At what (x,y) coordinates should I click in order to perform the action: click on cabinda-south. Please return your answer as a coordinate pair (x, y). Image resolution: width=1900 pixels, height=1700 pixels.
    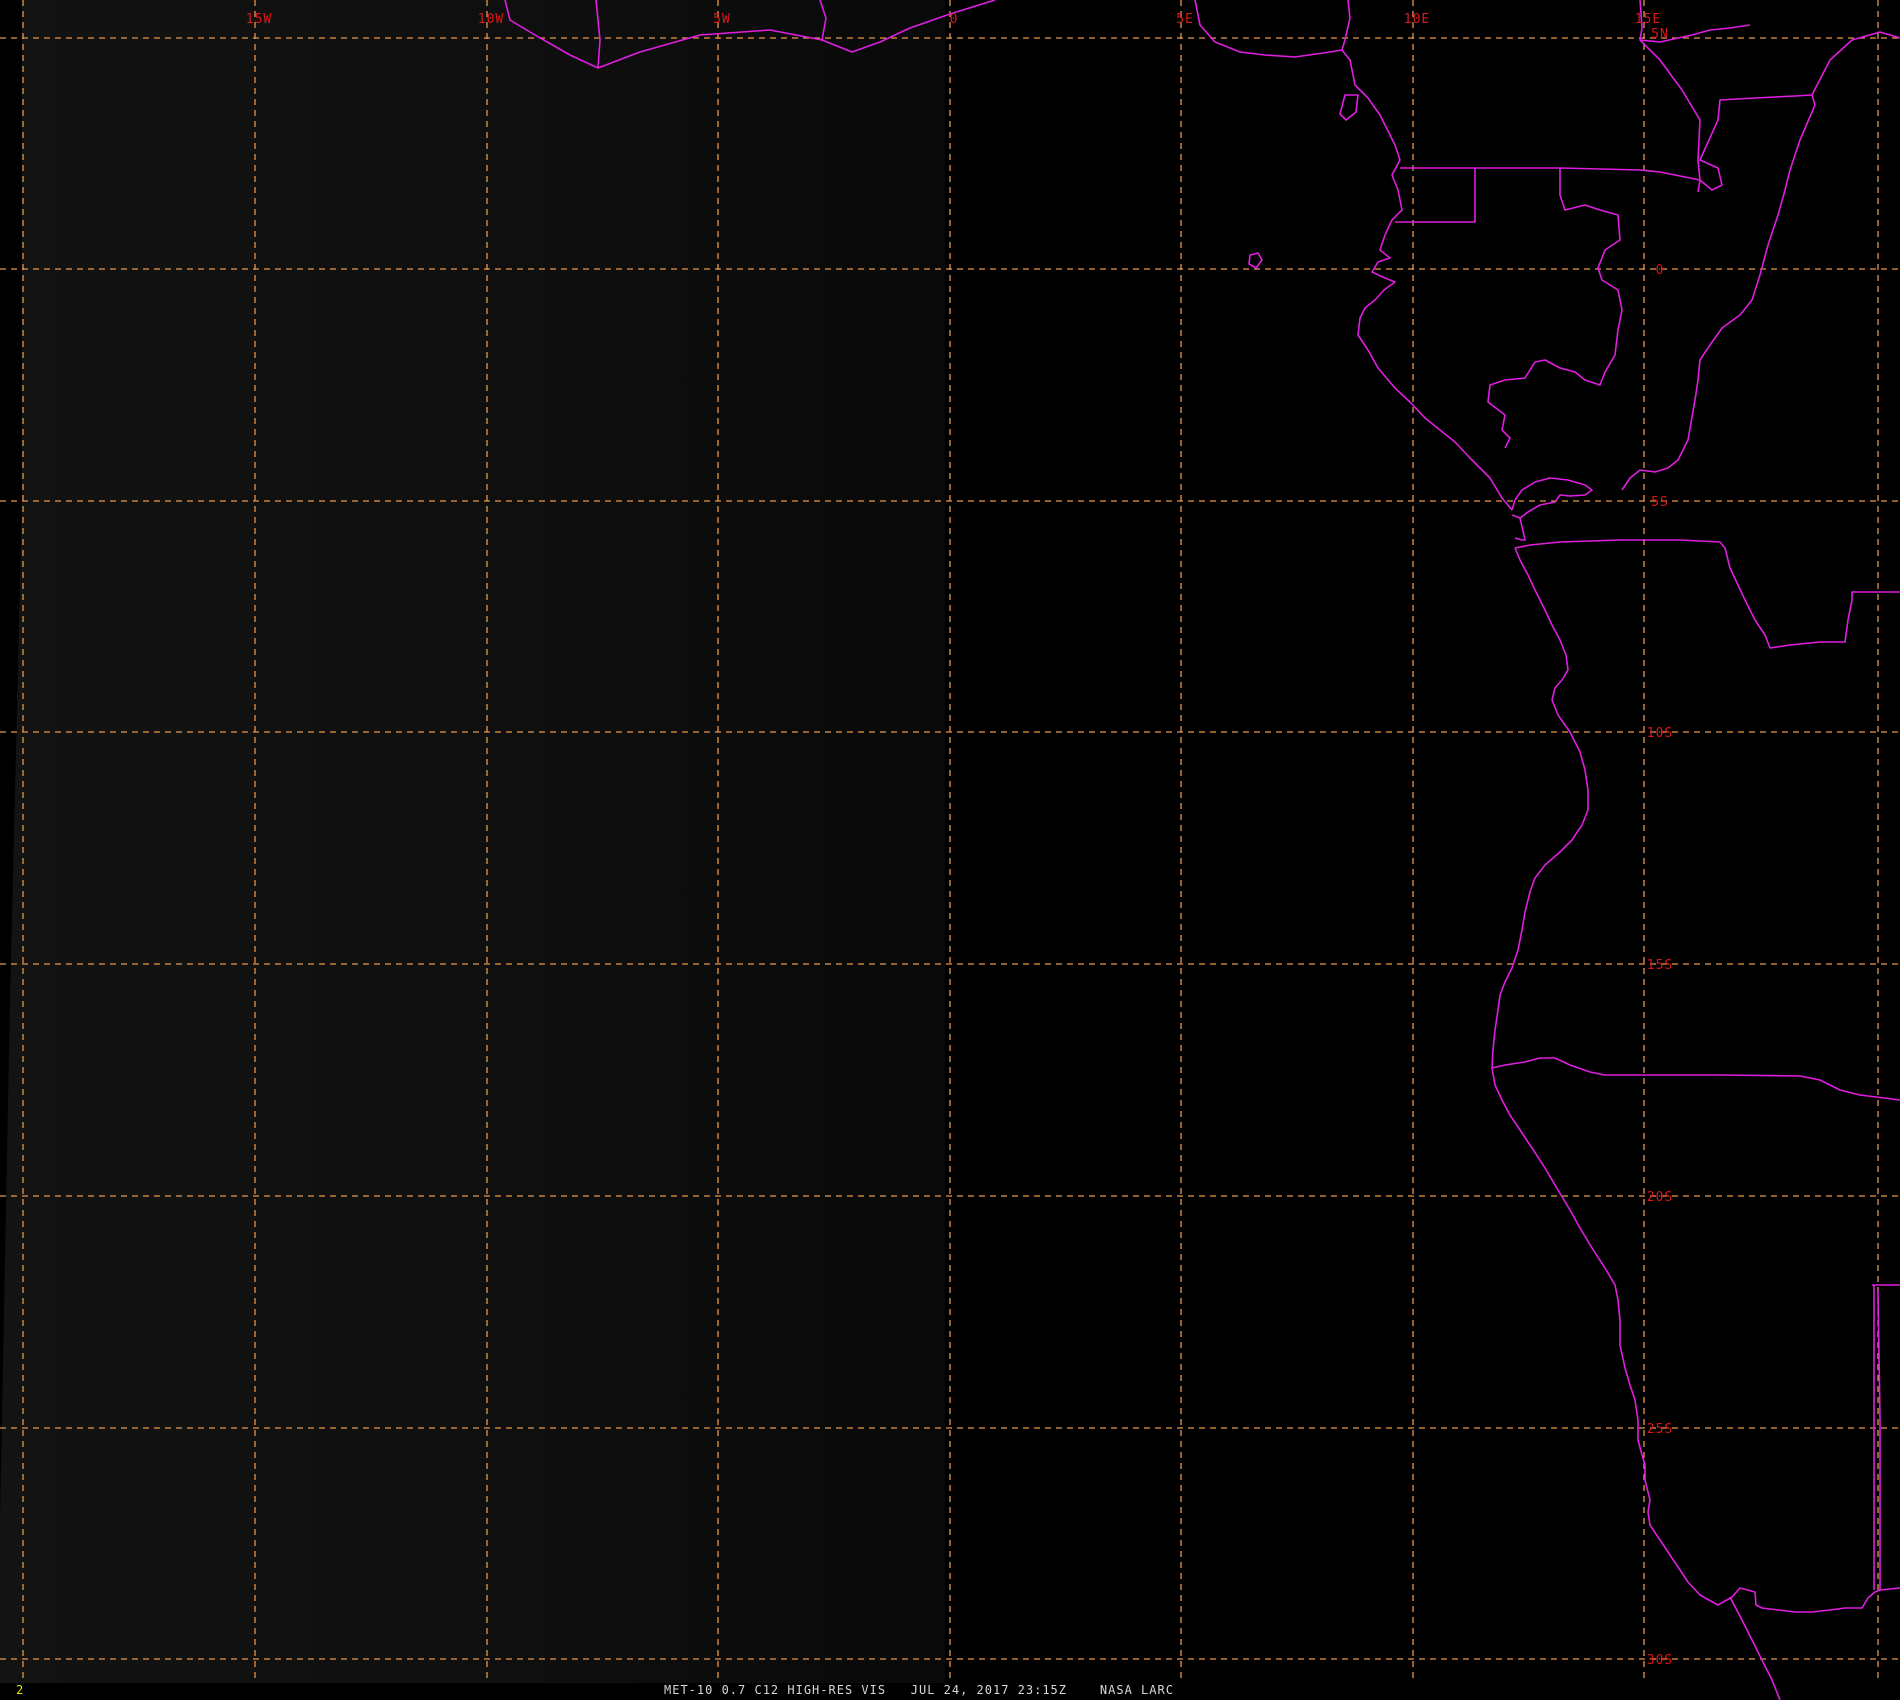
    Looking at the image, I should click on (1520, 529).